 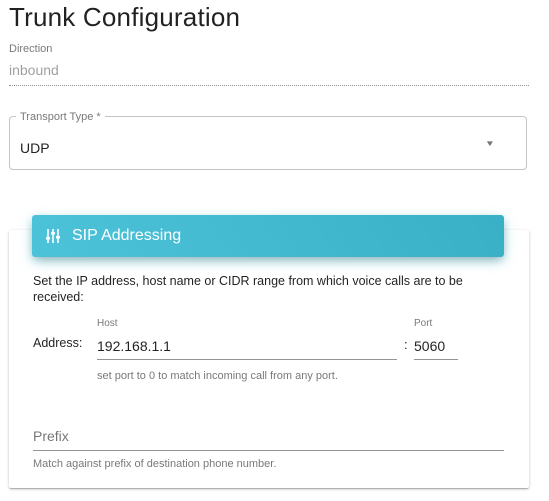 I want to click on address-label: Address:, so click(x=58, y=343).